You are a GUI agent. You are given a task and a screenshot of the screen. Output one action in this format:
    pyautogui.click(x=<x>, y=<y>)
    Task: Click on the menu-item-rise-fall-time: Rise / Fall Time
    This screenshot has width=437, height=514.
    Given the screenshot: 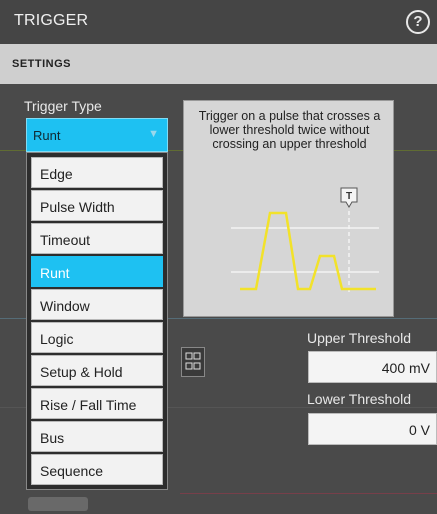 What is the action you would take?
    pyautogui.click(x=97, y=403)
    